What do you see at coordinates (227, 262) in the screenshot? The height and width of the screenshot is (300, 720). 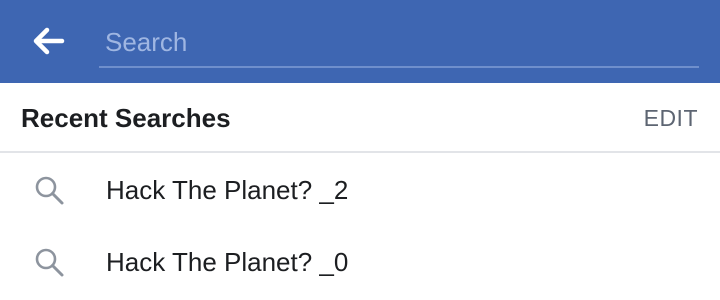 I see `list-item-label: Hack The Planet? _0` at bounding box center [227, 262].